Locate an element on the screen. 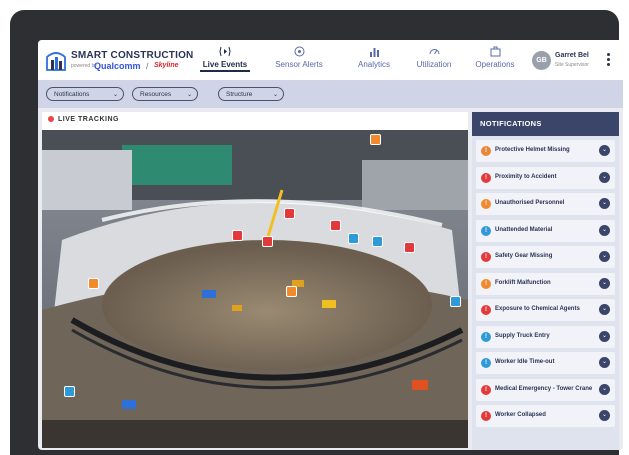 The width and height of the screenshot is (629, 455). notification-item: ! Unattended Material ⌄ is located at coordinates (545, 230).